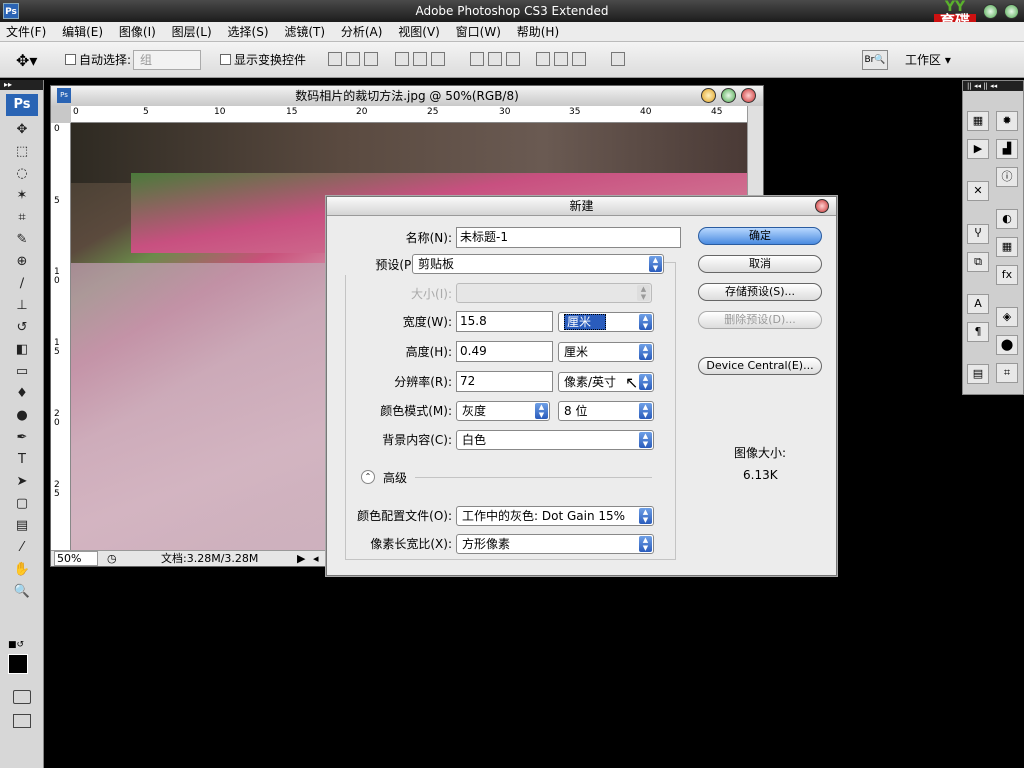  What do you see at coordinates (978, 191) in the screenshot?
I see `tools-preset-panel-icon: ✕` at bounding box center [978, 191].